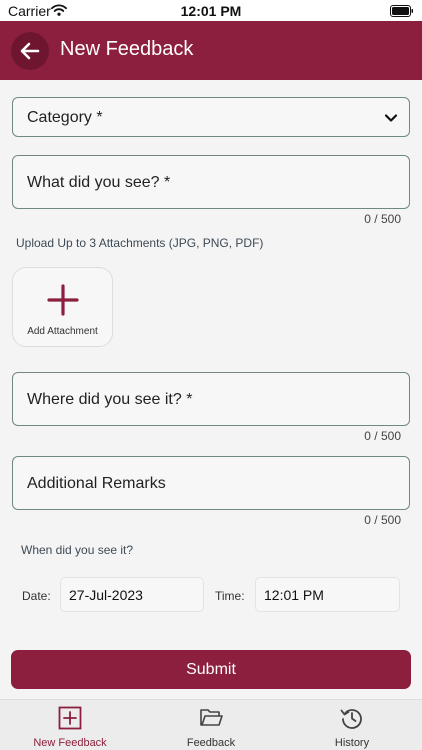  Describe the element at coordinates (70, 743) in the screenshot. I see `tab-new-feedback-label: New Feedback` at that location.